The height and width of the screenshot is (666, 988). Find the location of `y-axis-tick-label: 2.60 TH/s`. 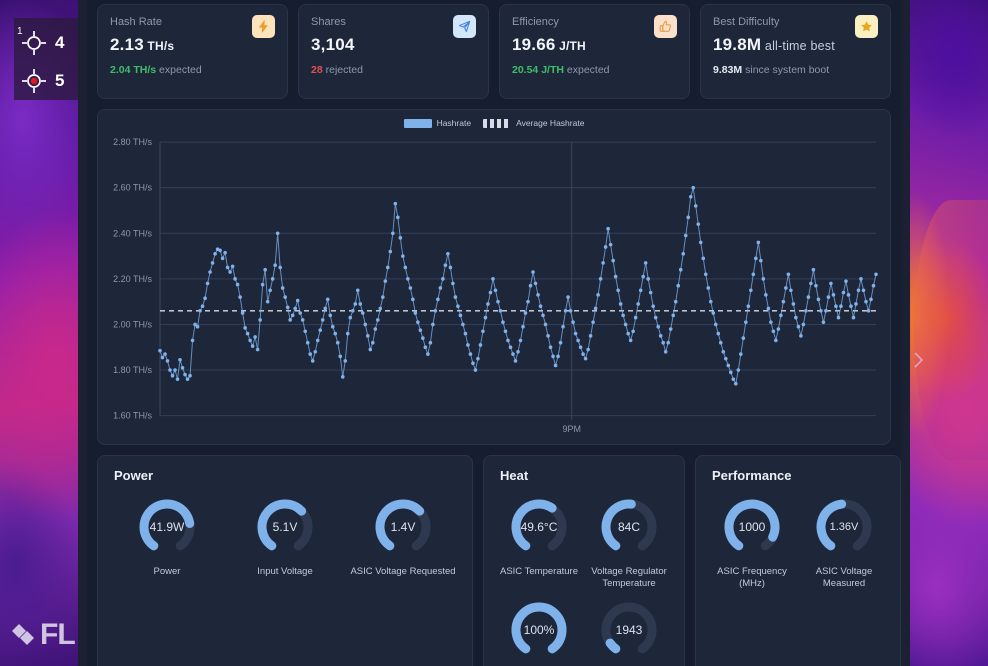

y-axis-tick-label: 2.60 TH/s is located at coordinates (132, 188).